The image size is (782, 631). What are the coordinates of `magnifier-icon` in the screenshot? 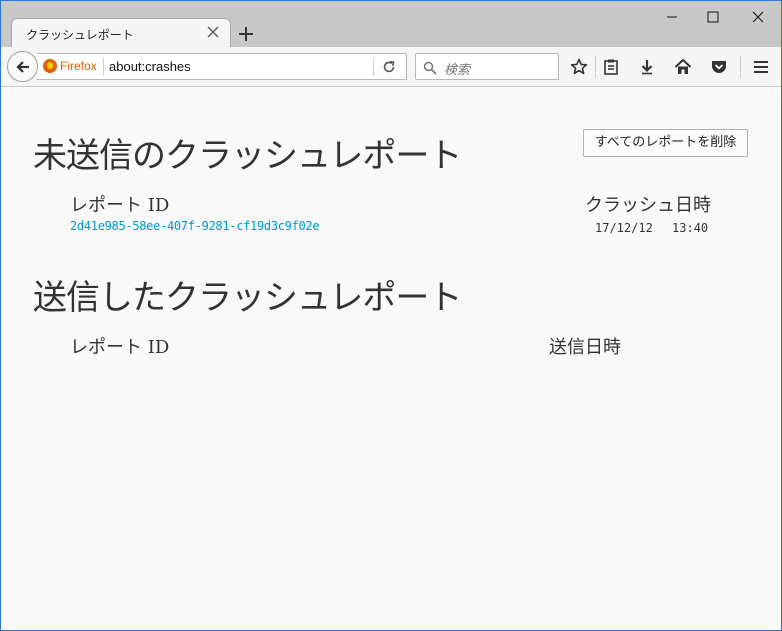 It's located at (430, 67).